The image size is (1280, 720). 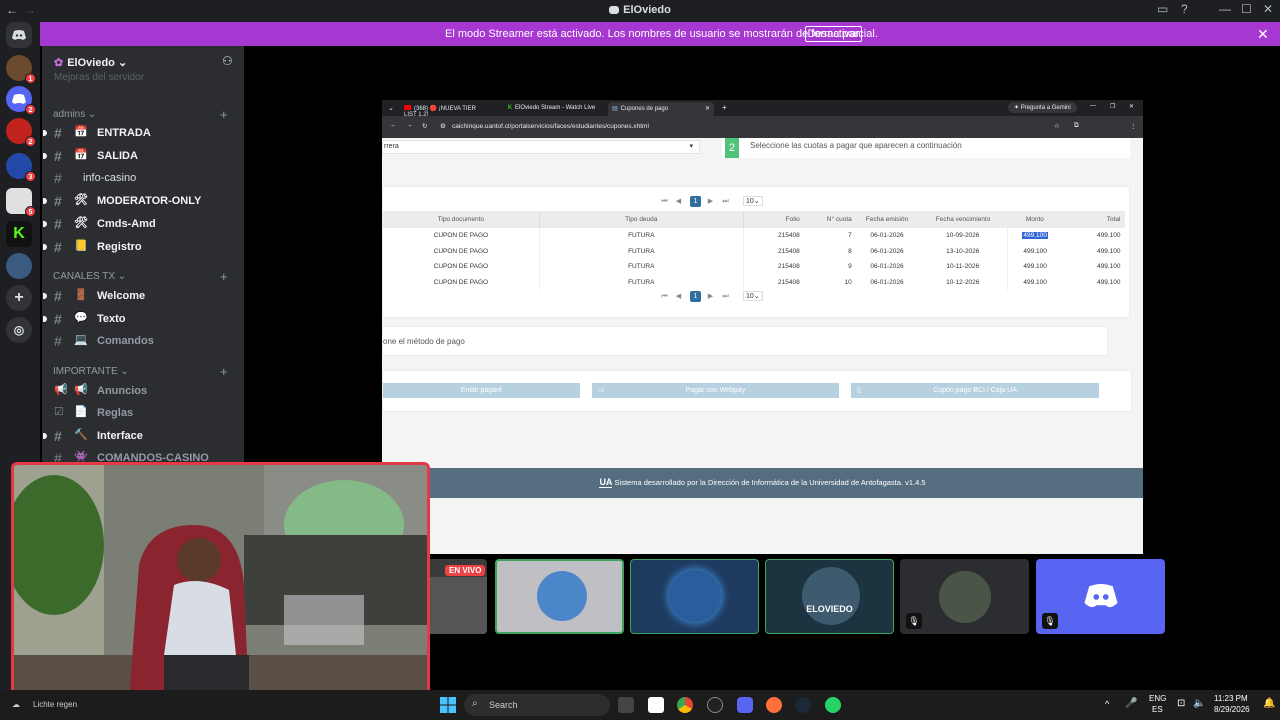 What do you see at coordinates (21, 100) in the screenshot?
I see `server-icon-2: 2` at bounding box center [21, 100].